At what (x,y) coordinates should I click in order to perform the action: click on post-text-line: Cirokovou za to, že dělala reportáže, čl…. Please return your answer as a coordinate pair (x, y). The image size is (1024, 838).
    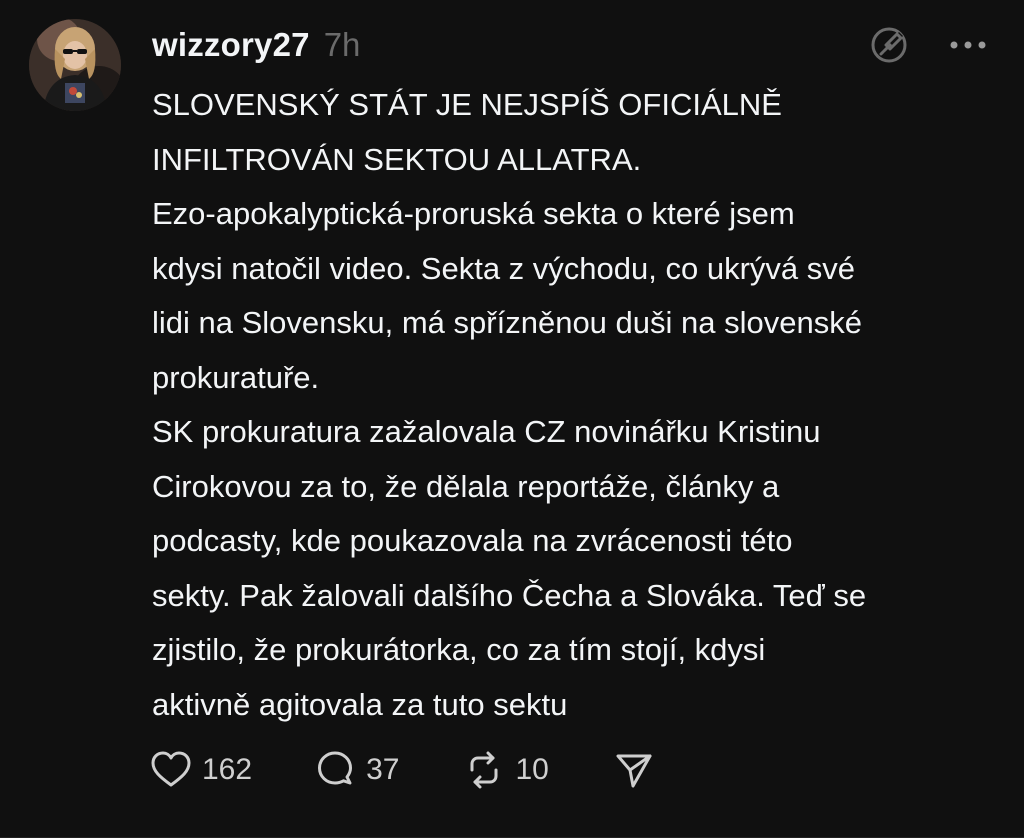
    Looking at the image, I should click on (466, 486).